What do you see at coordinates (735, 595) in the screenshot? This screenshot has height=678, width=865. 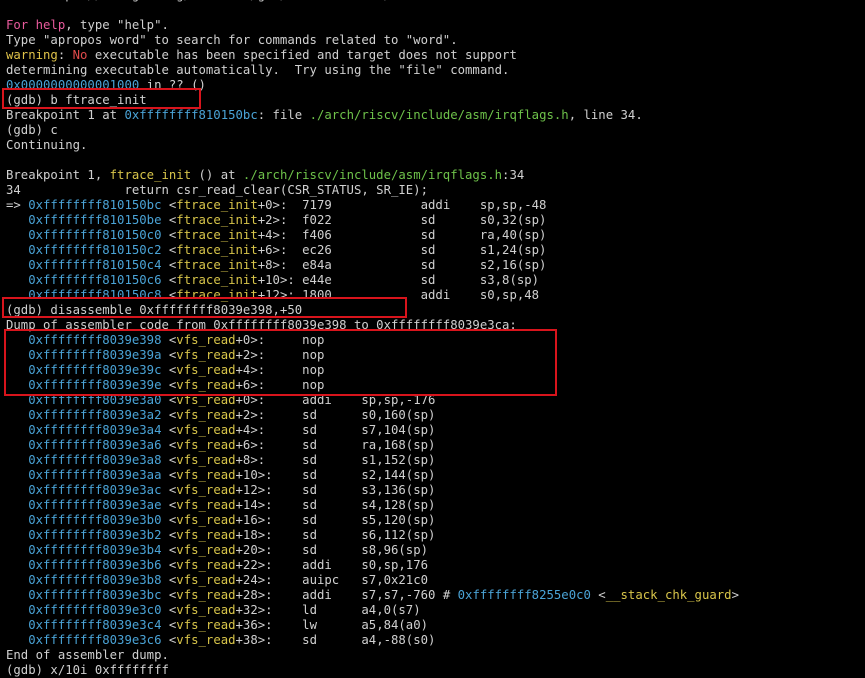 I see `terminal-text: >` at bounding box center [735, 595].